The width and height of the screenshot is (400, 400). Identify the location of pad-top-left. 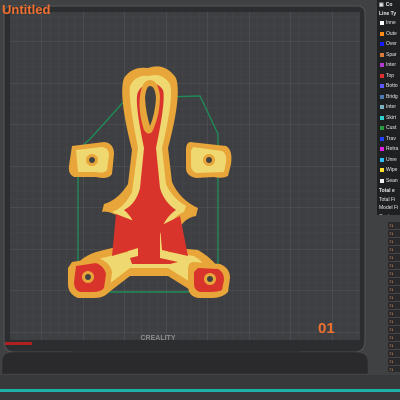
(91, 160).